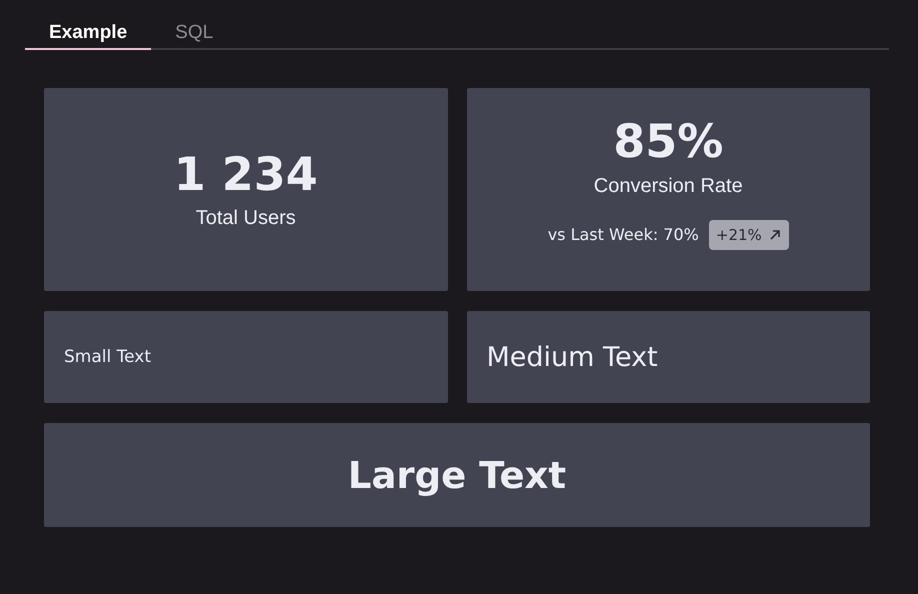 The width and height of the screenshot is (918, 594). What do you see at coordinates (246, 174) in the screenshot?
I see `metric-value: 1 234` at bounding box center [246, 174].